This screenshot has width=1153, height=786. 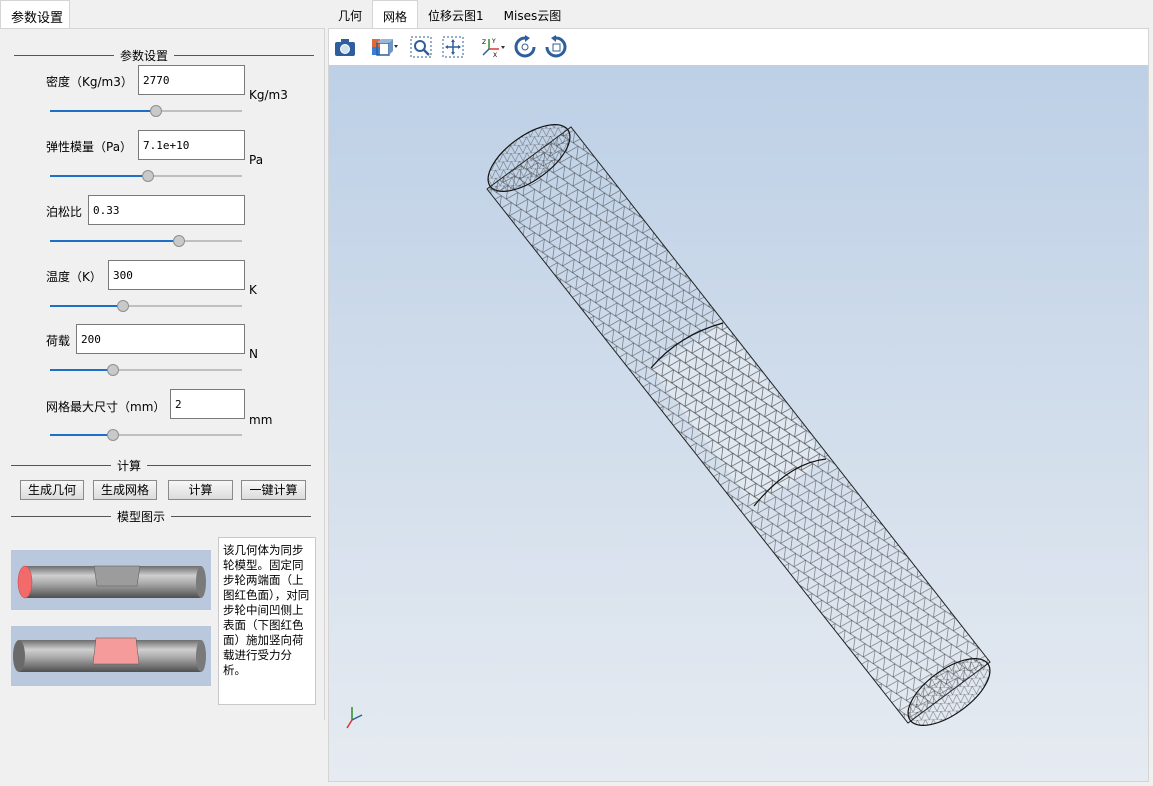 What do you see at coordinates (345, 47) in the screenshot?
I see `camera-icon` at bounding box center [345, 47].